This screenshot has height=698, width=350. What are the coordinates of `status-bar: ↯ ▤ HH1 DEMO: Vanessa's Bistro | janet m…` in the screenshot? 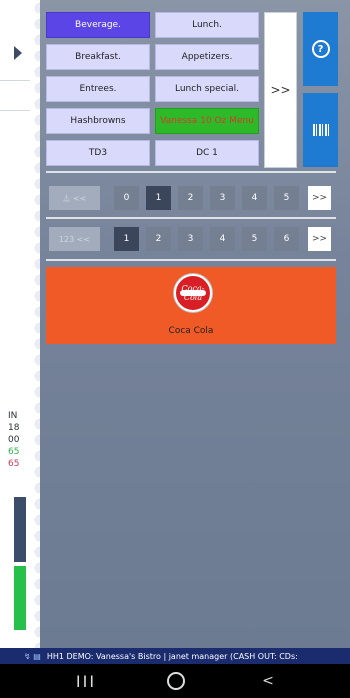 It's located at (175, 656).